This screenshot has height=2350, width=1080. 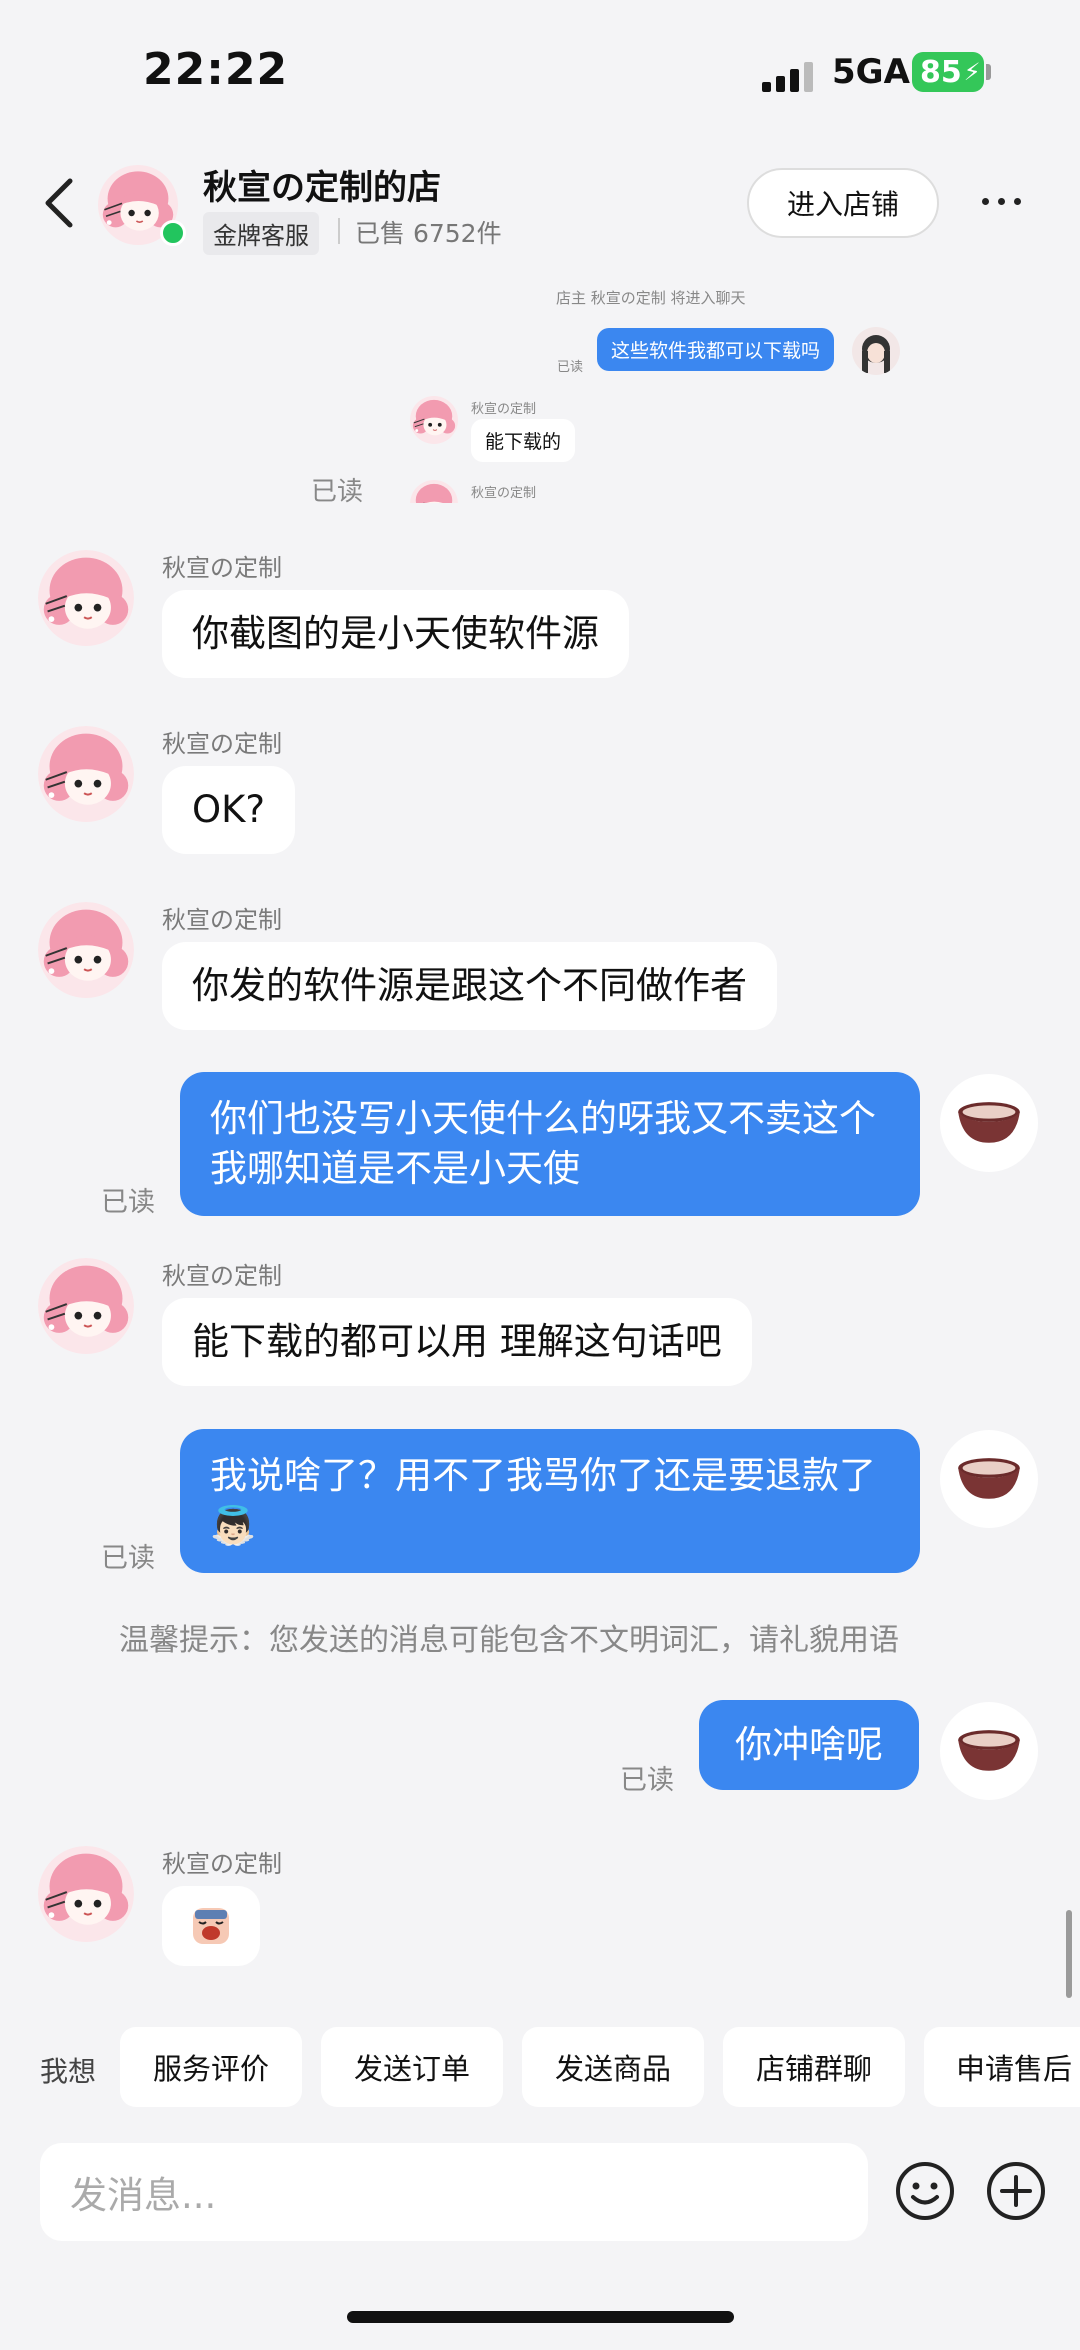 I want to click on shared-seller-avatar, so click(x=434, y=420).